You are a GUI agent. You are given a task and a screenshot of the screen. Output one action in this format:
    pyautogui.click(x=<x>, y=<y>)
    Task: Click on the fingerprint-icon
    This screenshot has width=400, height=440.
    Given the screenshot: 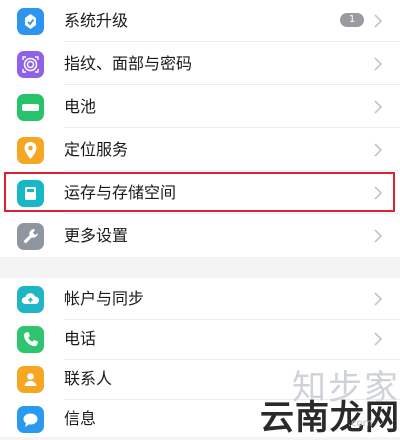 What is the action you would take?
    pyautogui.click(x=30, y=64)
    